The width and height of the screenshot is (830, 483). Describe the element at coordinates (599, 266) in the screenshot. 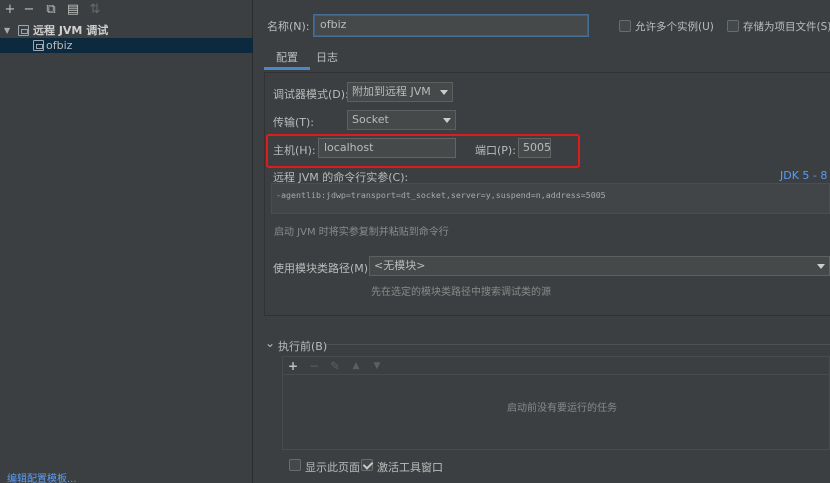

I see `module-classpath-select: <无模块>` at that location.